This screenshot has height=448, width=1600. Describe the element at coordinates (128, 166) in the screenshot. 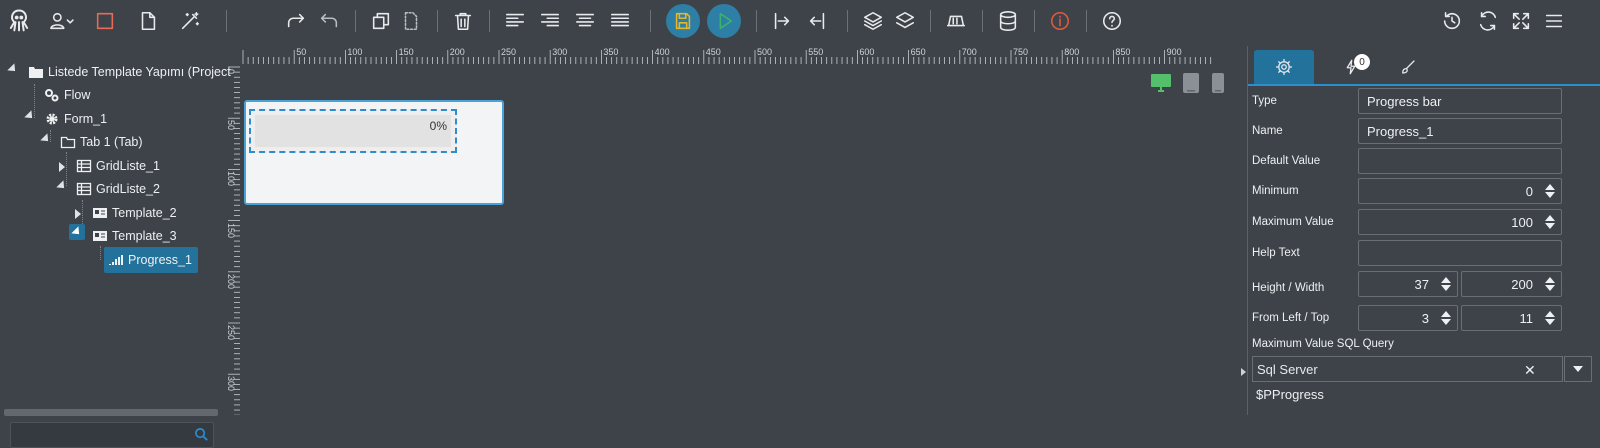

I see `tree-node-label: GridListe_1` at that location.